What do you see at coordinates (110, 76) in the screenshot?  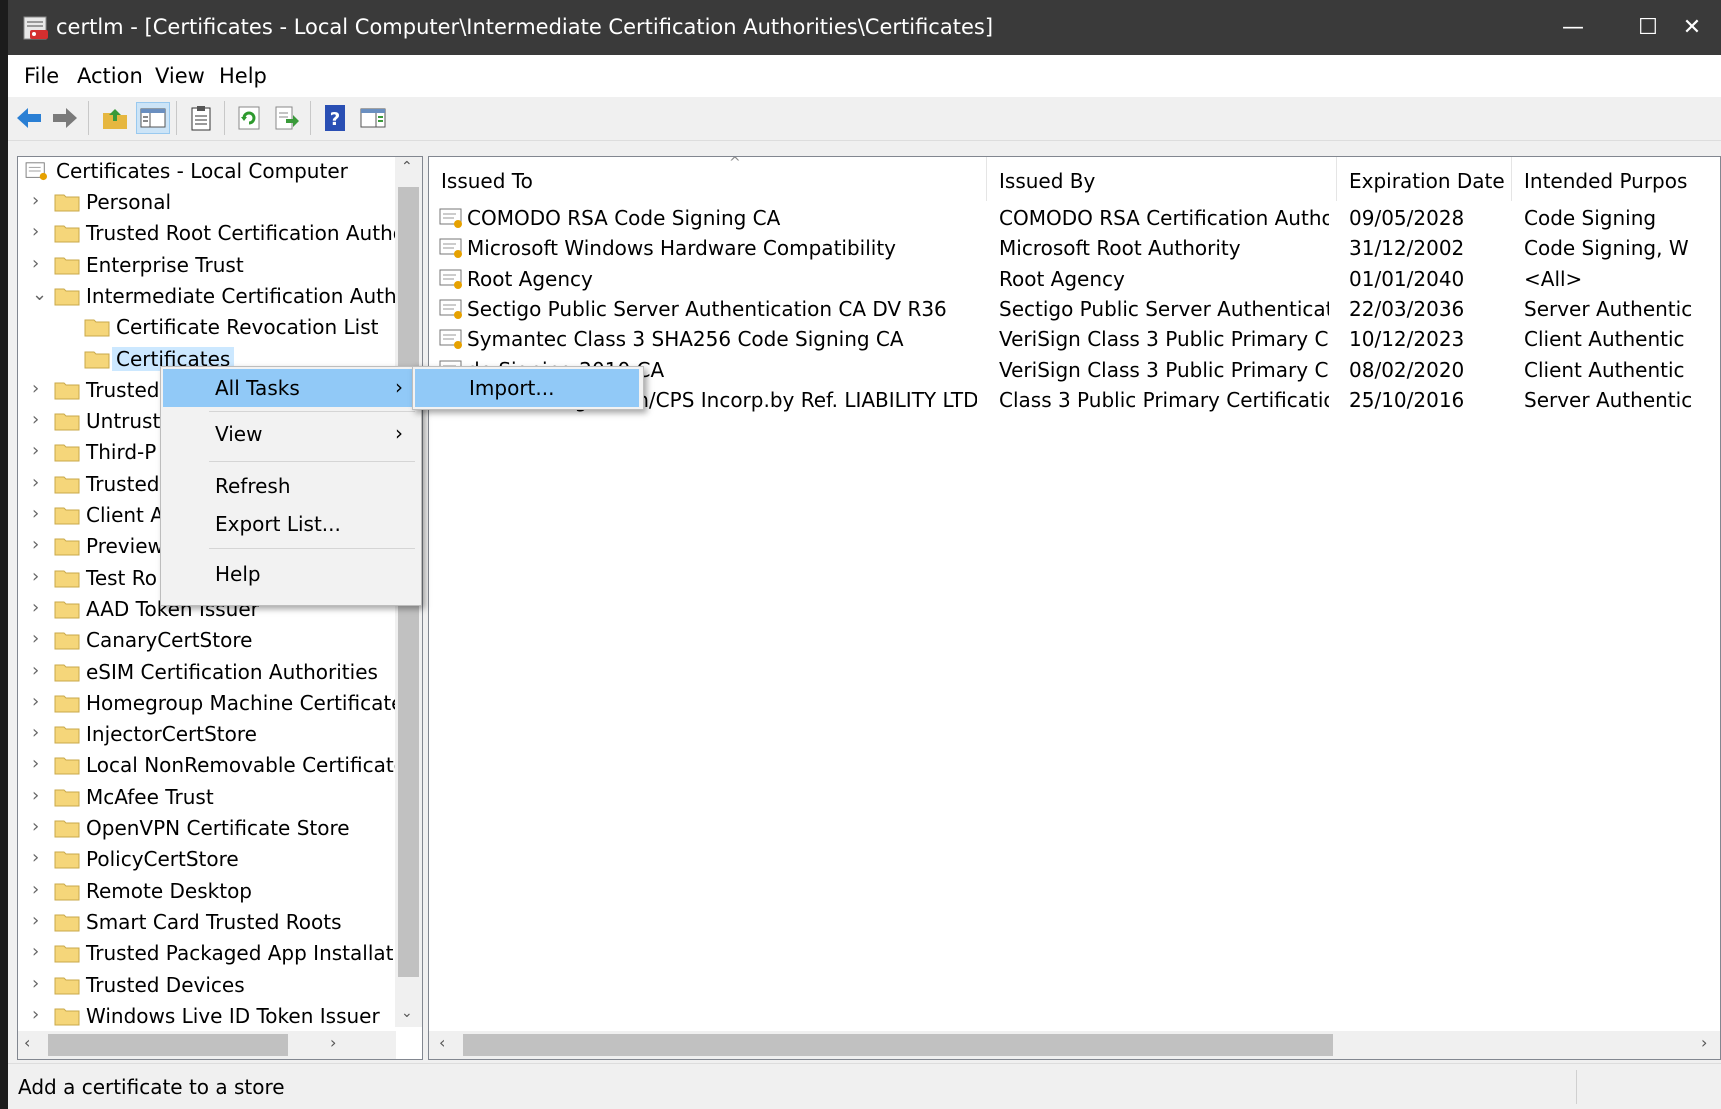 I see `menu-action: Action` at bounding box center [110, 76].